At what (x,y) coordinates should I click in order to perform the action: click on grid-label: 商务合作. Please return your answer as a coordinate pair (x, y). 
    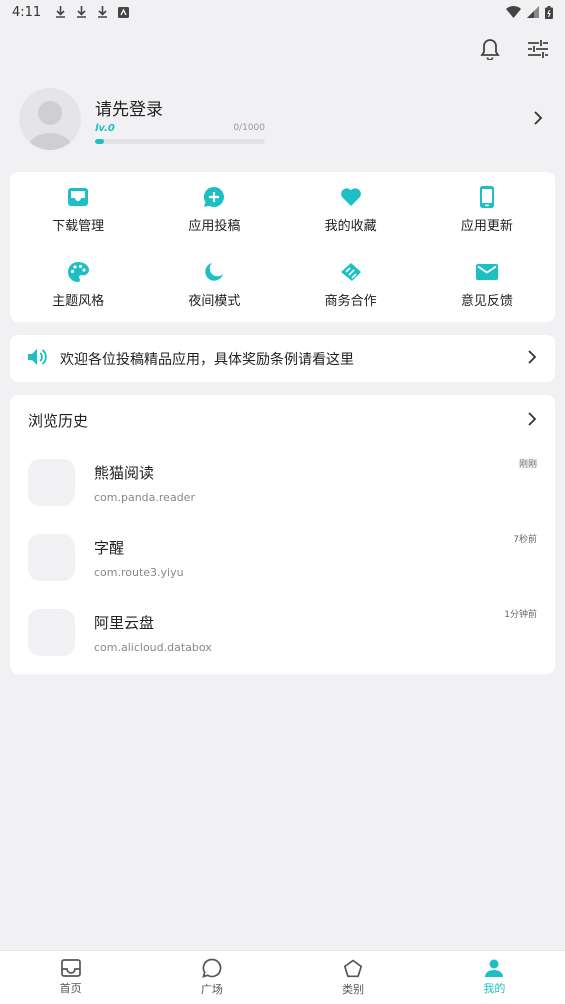
    Looking at the image, I should click on (350, 301).